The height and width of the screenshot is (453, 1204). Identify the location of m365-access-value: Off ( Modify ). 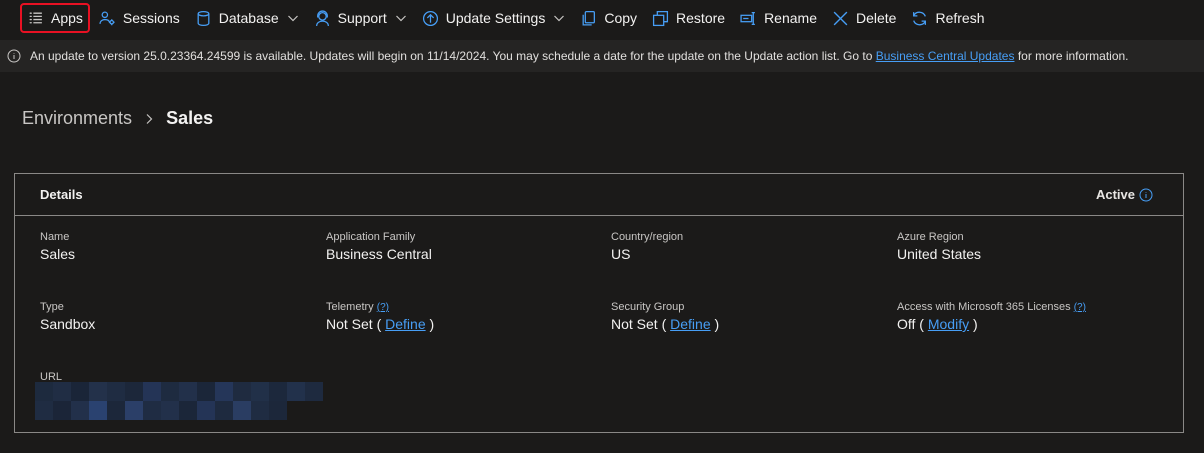
(991, 324).